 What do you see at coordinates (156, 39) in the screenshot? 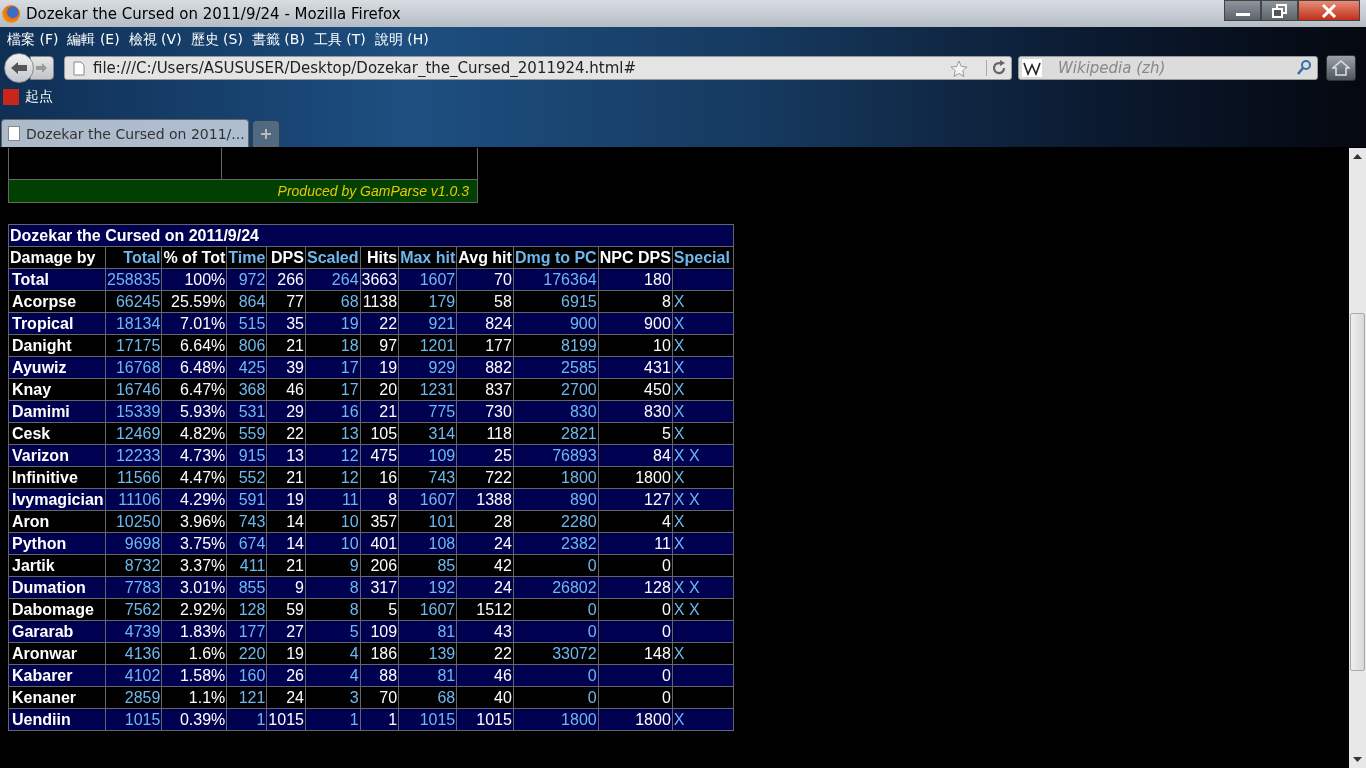
I see `menu-item: 檢視 (V)` at bounding box center [156, 39].